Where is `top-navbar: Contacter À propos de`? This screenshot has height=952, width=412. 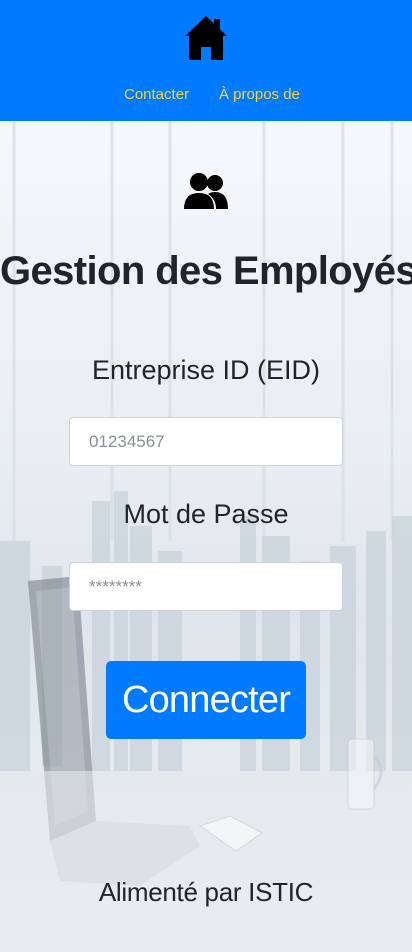
top-navbar: Contacter À propos de is located at coordinates (206, 60).